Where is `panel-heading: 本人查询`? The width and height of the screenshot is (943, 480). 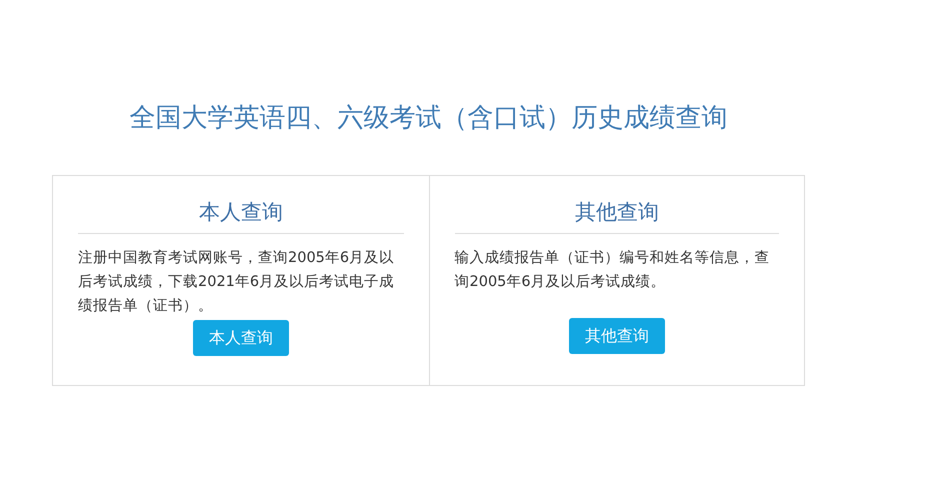
panel-heading: 本人查询 is located at coordinates (241, 215).